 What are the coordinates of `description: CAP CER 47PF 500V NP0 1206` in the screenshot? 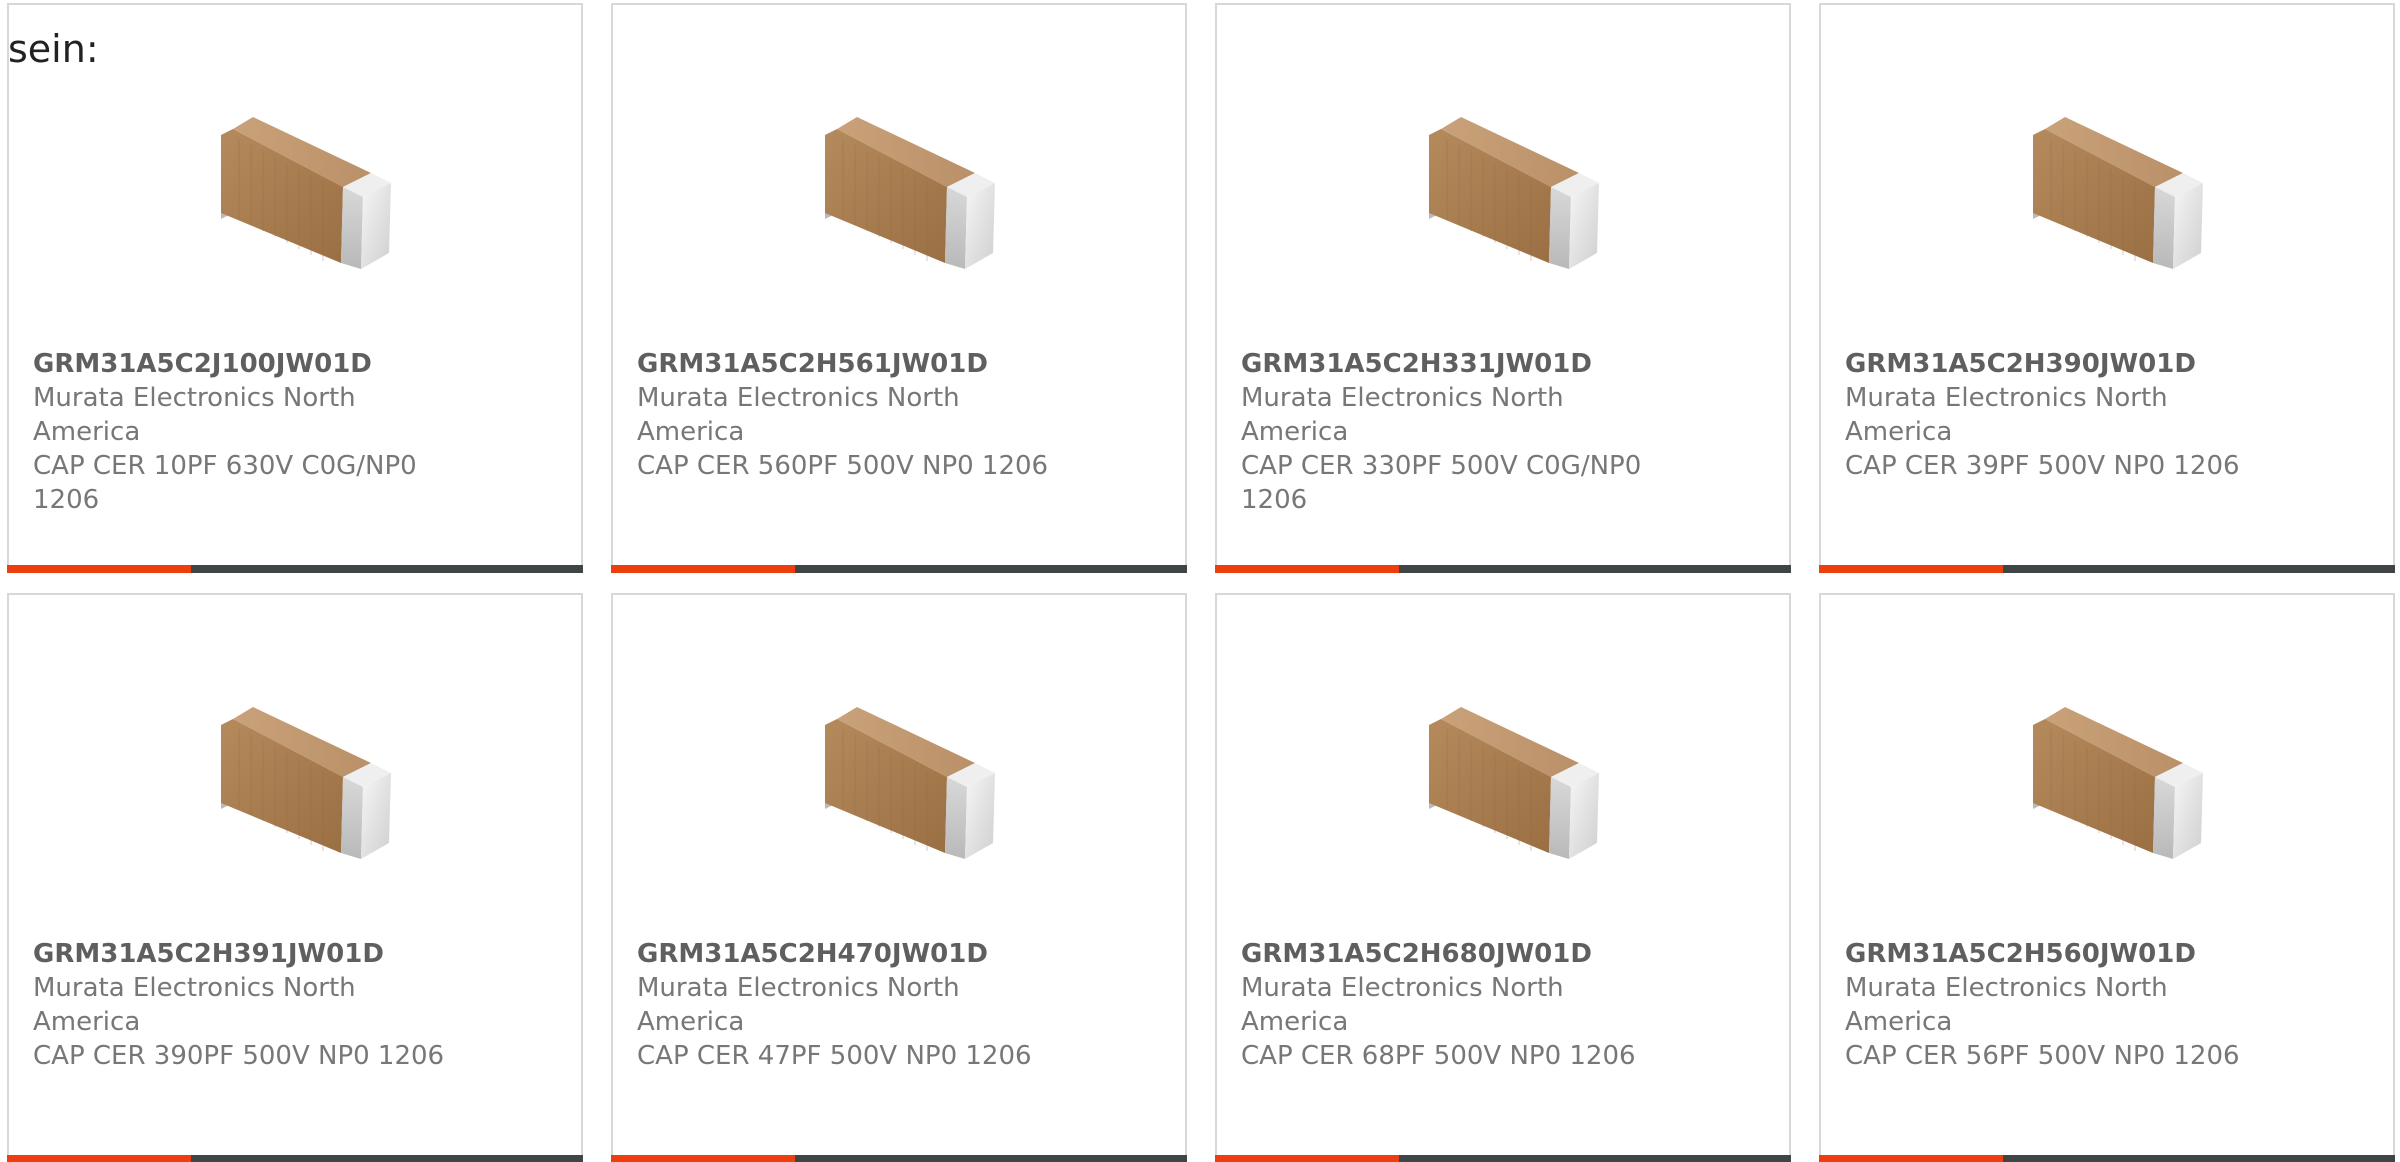 It's located at (834, 1056).